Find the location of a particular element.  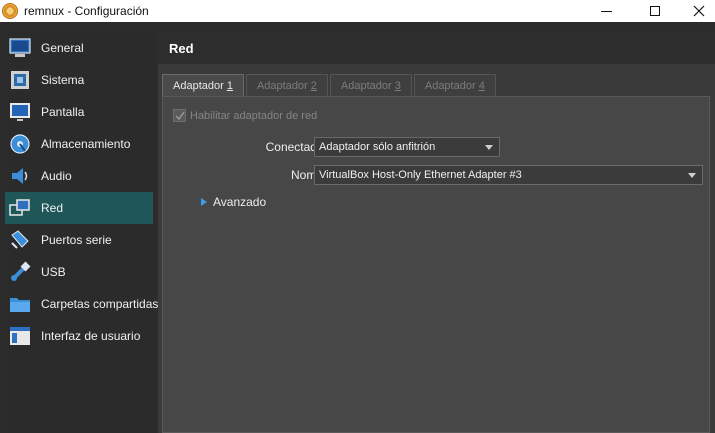

maximize-icon is located at coordinates (655, 11).